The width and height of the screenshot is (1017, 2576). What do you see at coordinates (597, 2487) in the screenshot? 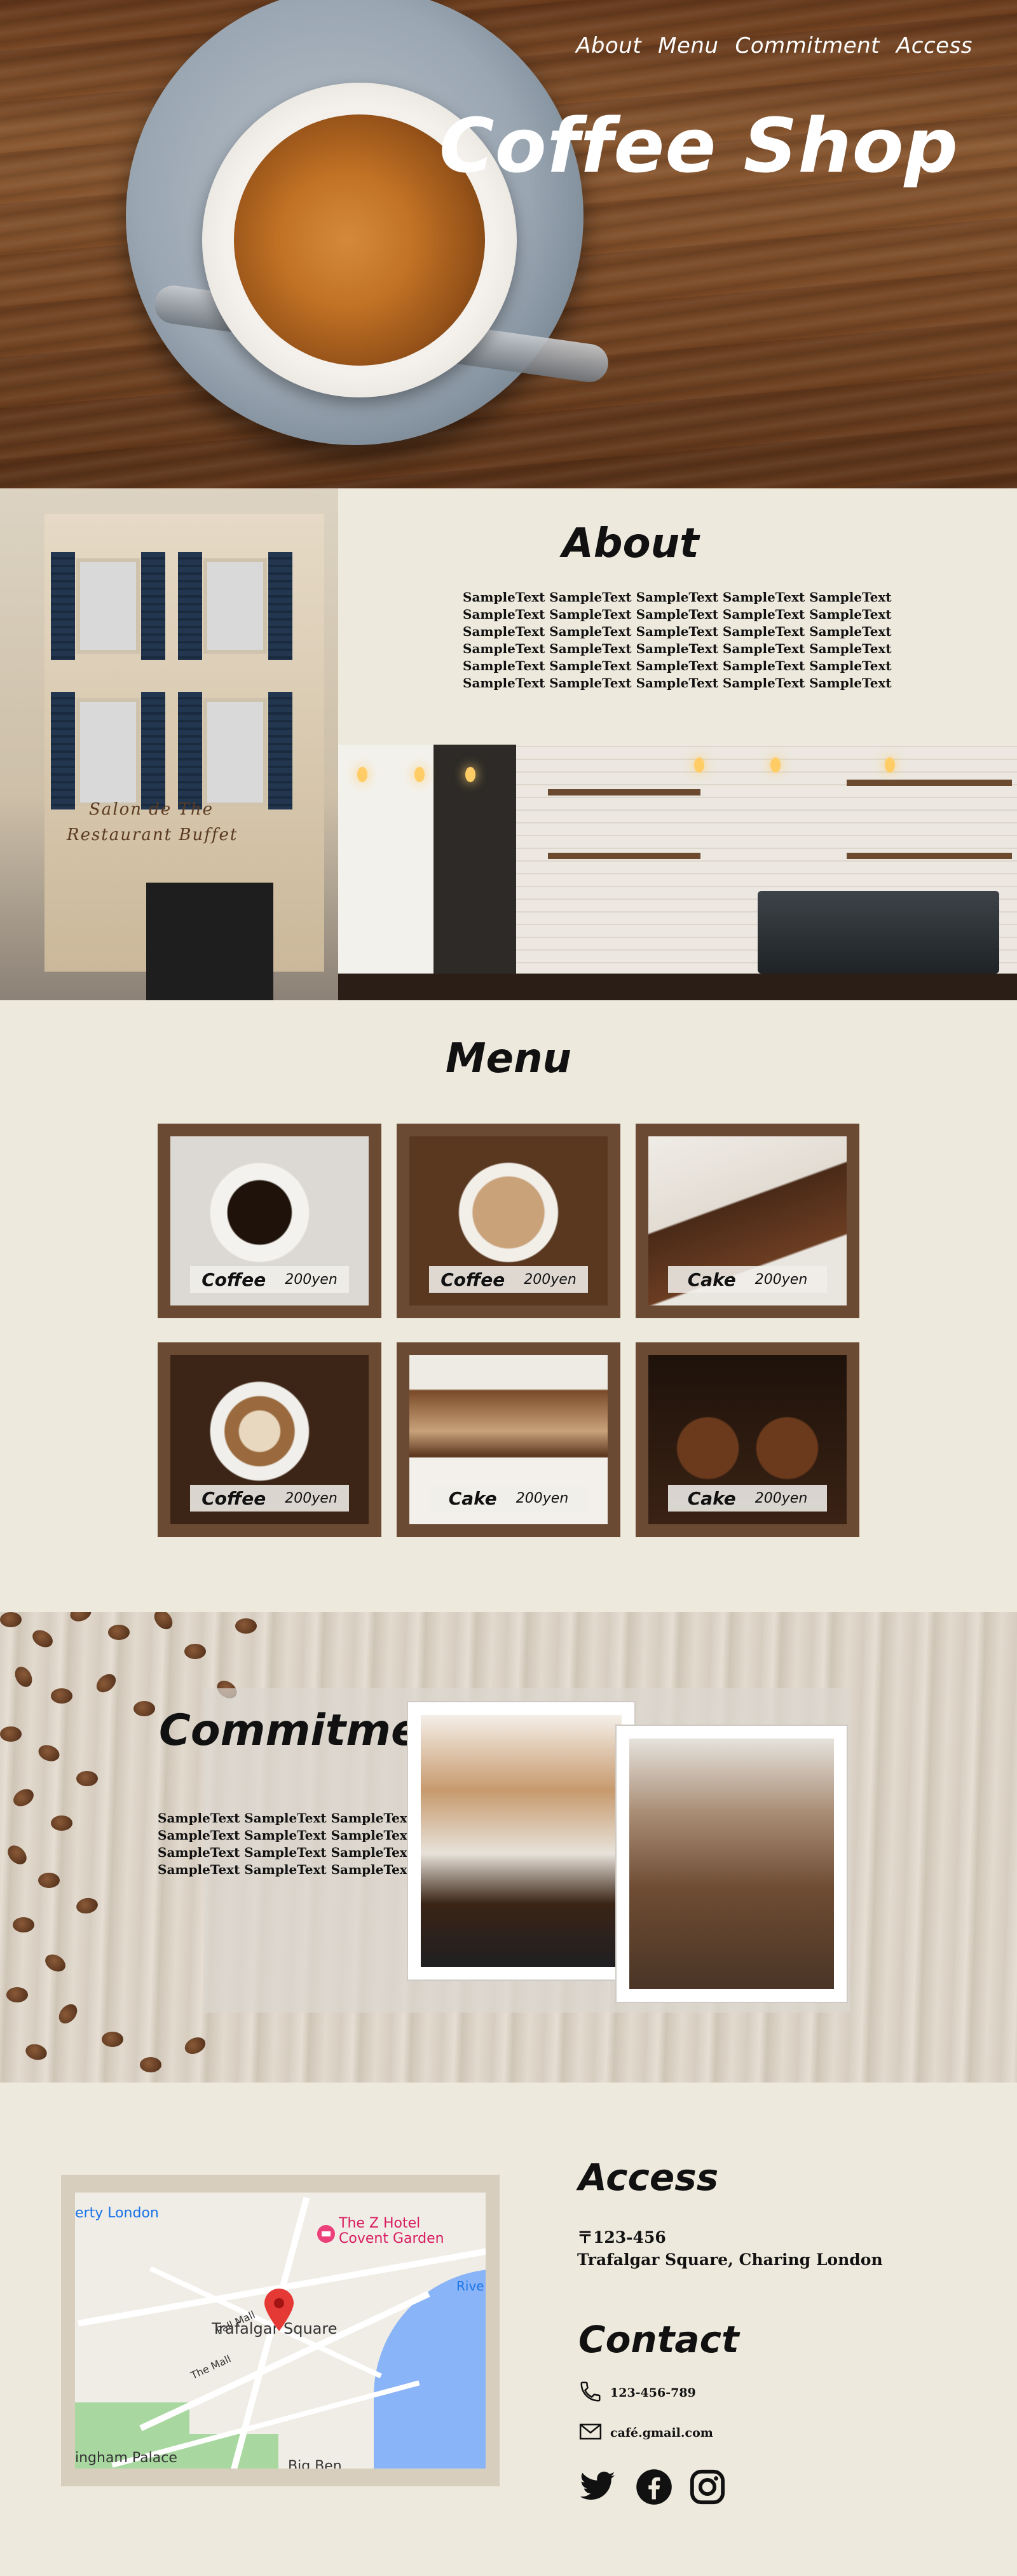
I see `twitter-icon` at bounding box center [597, 2487].